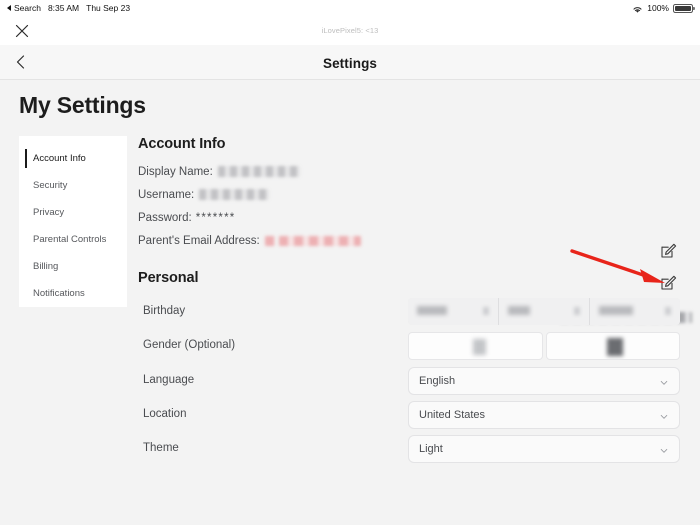 The height and width of the screenshot is (525, 700). Describe the element at coordinates (165, 414) in the screenshot. I see `location-label: Location` at that location.